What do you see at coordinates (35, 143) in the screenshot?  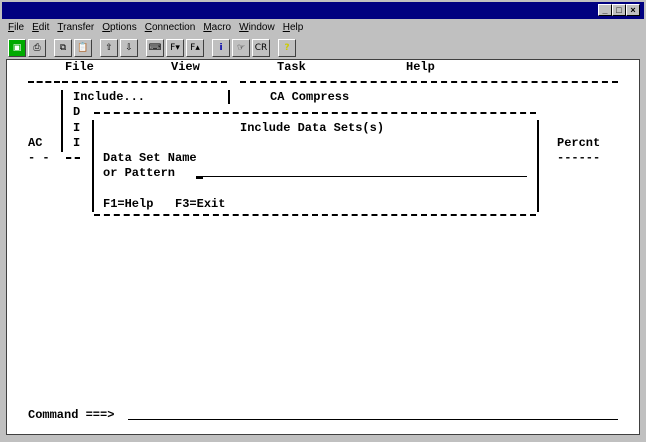 I see `column-header-ac: AC` at bounding box center [35, 143].